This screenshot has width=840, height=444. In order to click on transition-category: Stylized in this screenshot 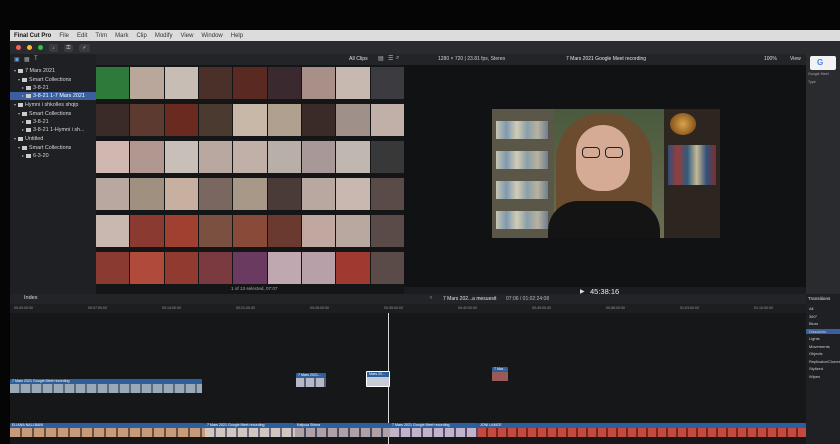, I will do `click(816, 368)`.